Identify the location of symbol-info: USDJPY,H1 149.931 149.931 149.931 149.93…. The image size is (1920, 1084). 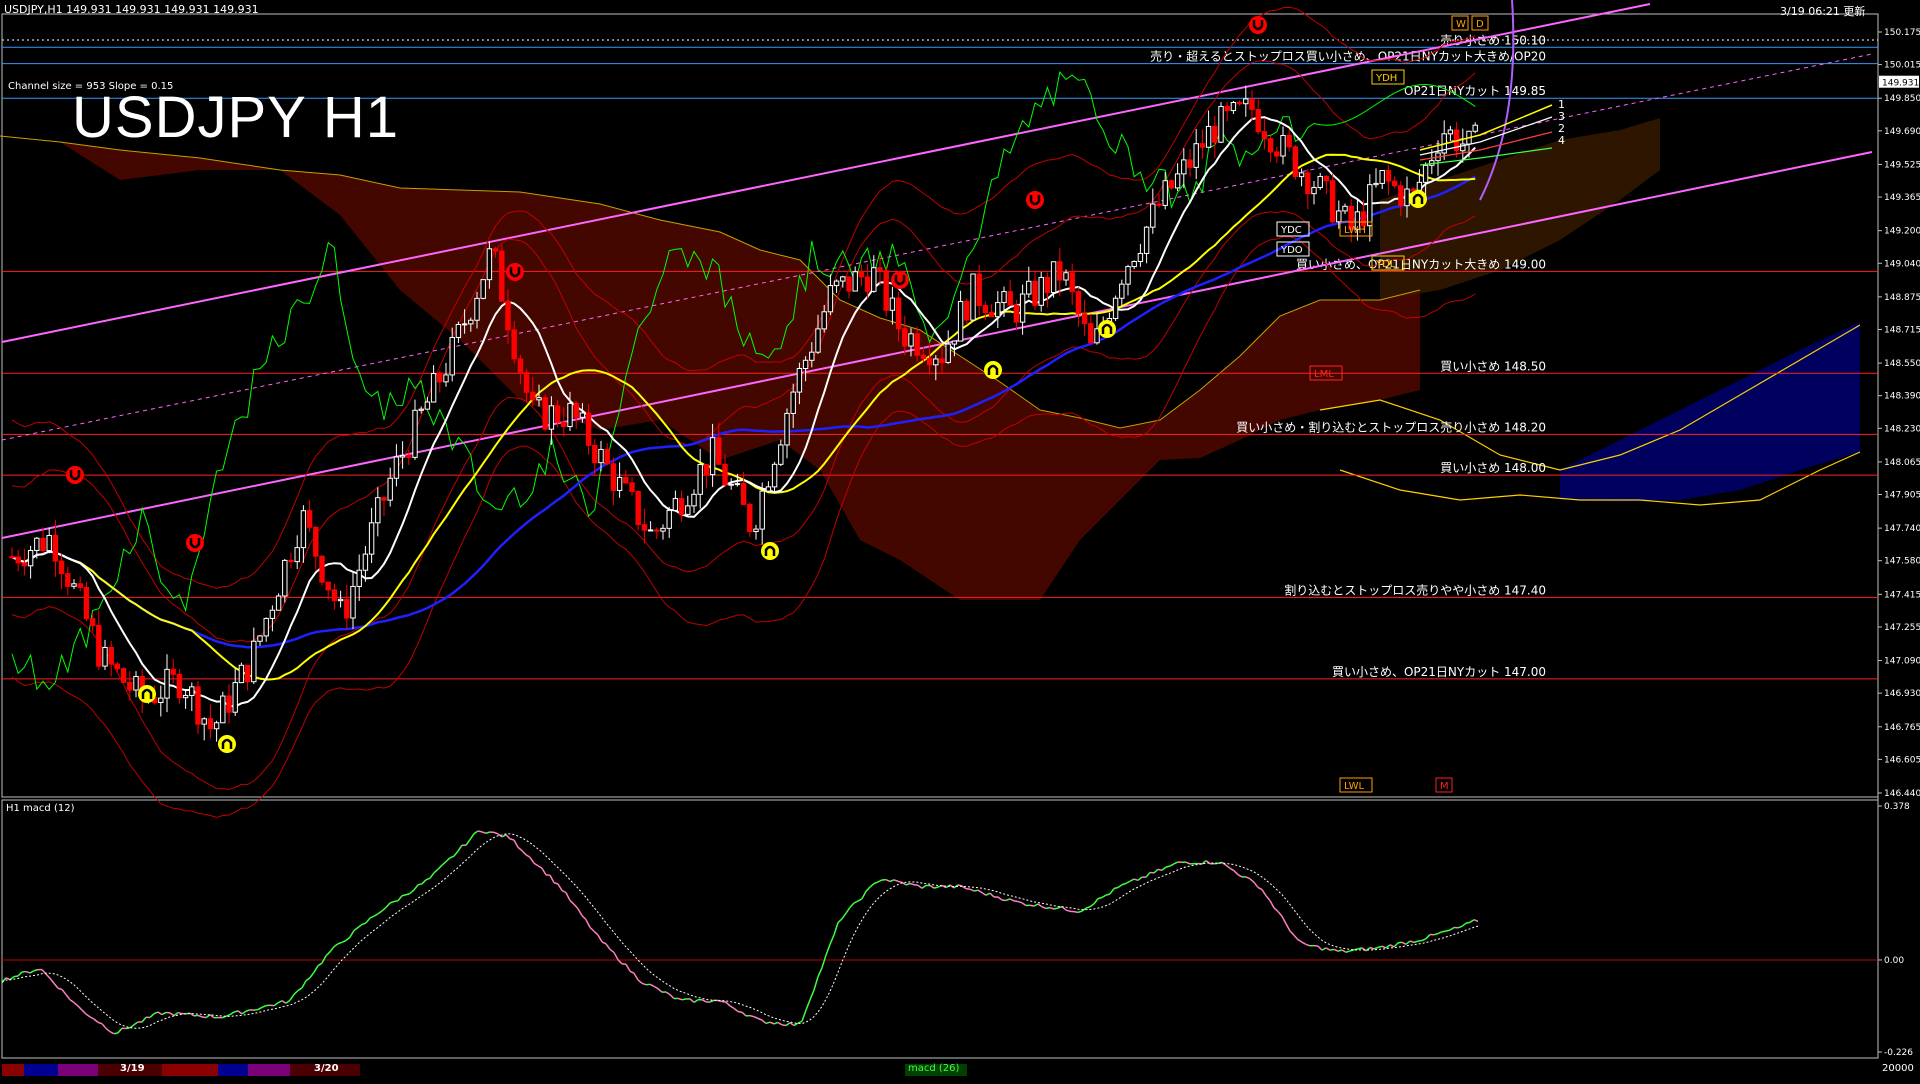
(131, 9).